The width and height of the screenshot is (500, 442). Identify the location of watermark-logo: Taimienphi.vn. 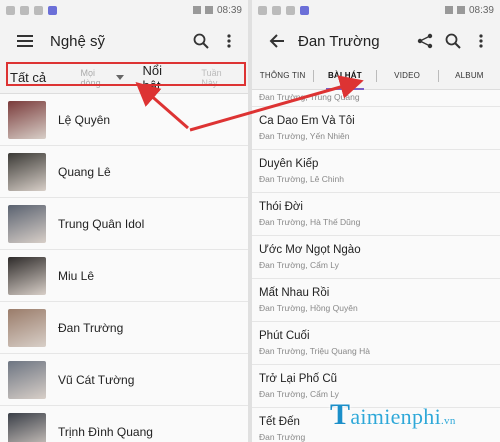
(393, 414).